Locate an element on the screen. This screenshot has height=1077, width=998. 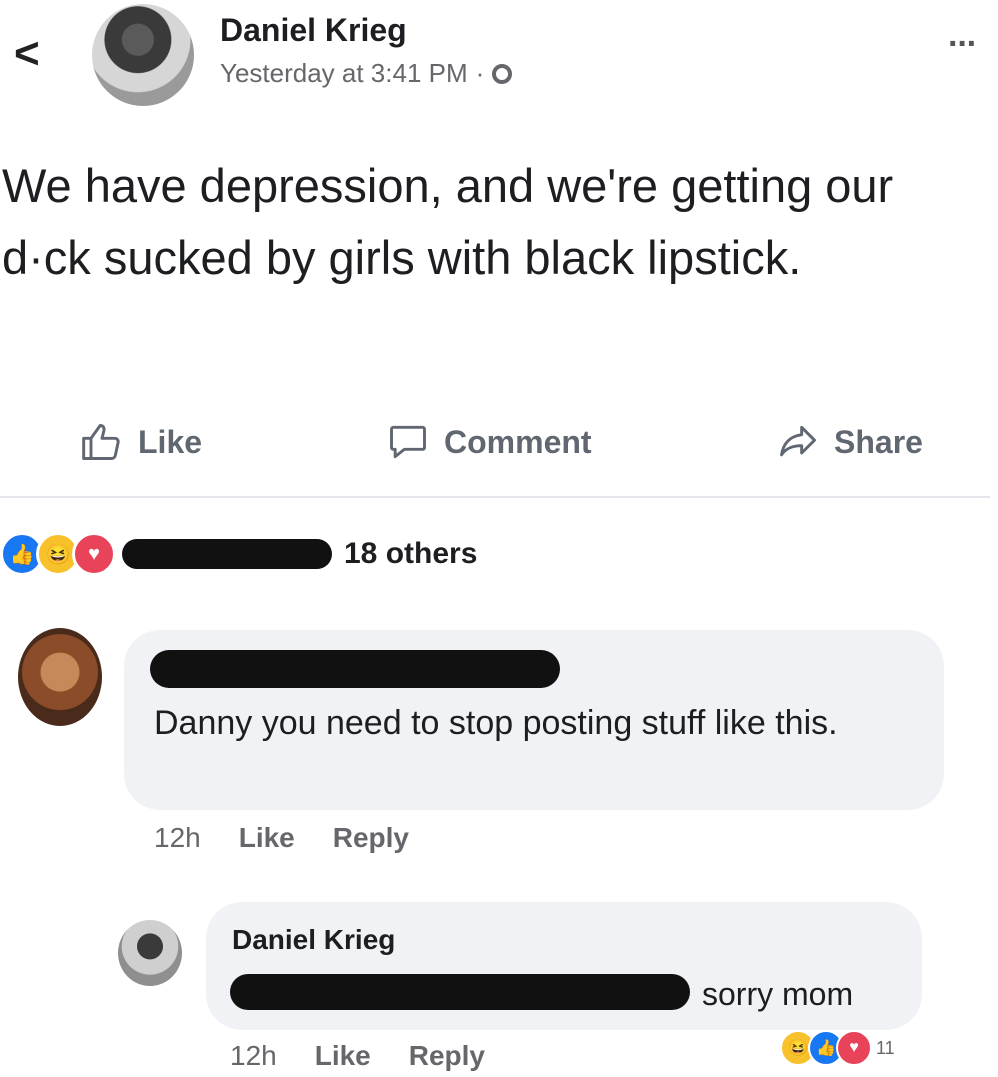
comment-time: 12h is located at coordinates (177, 837).